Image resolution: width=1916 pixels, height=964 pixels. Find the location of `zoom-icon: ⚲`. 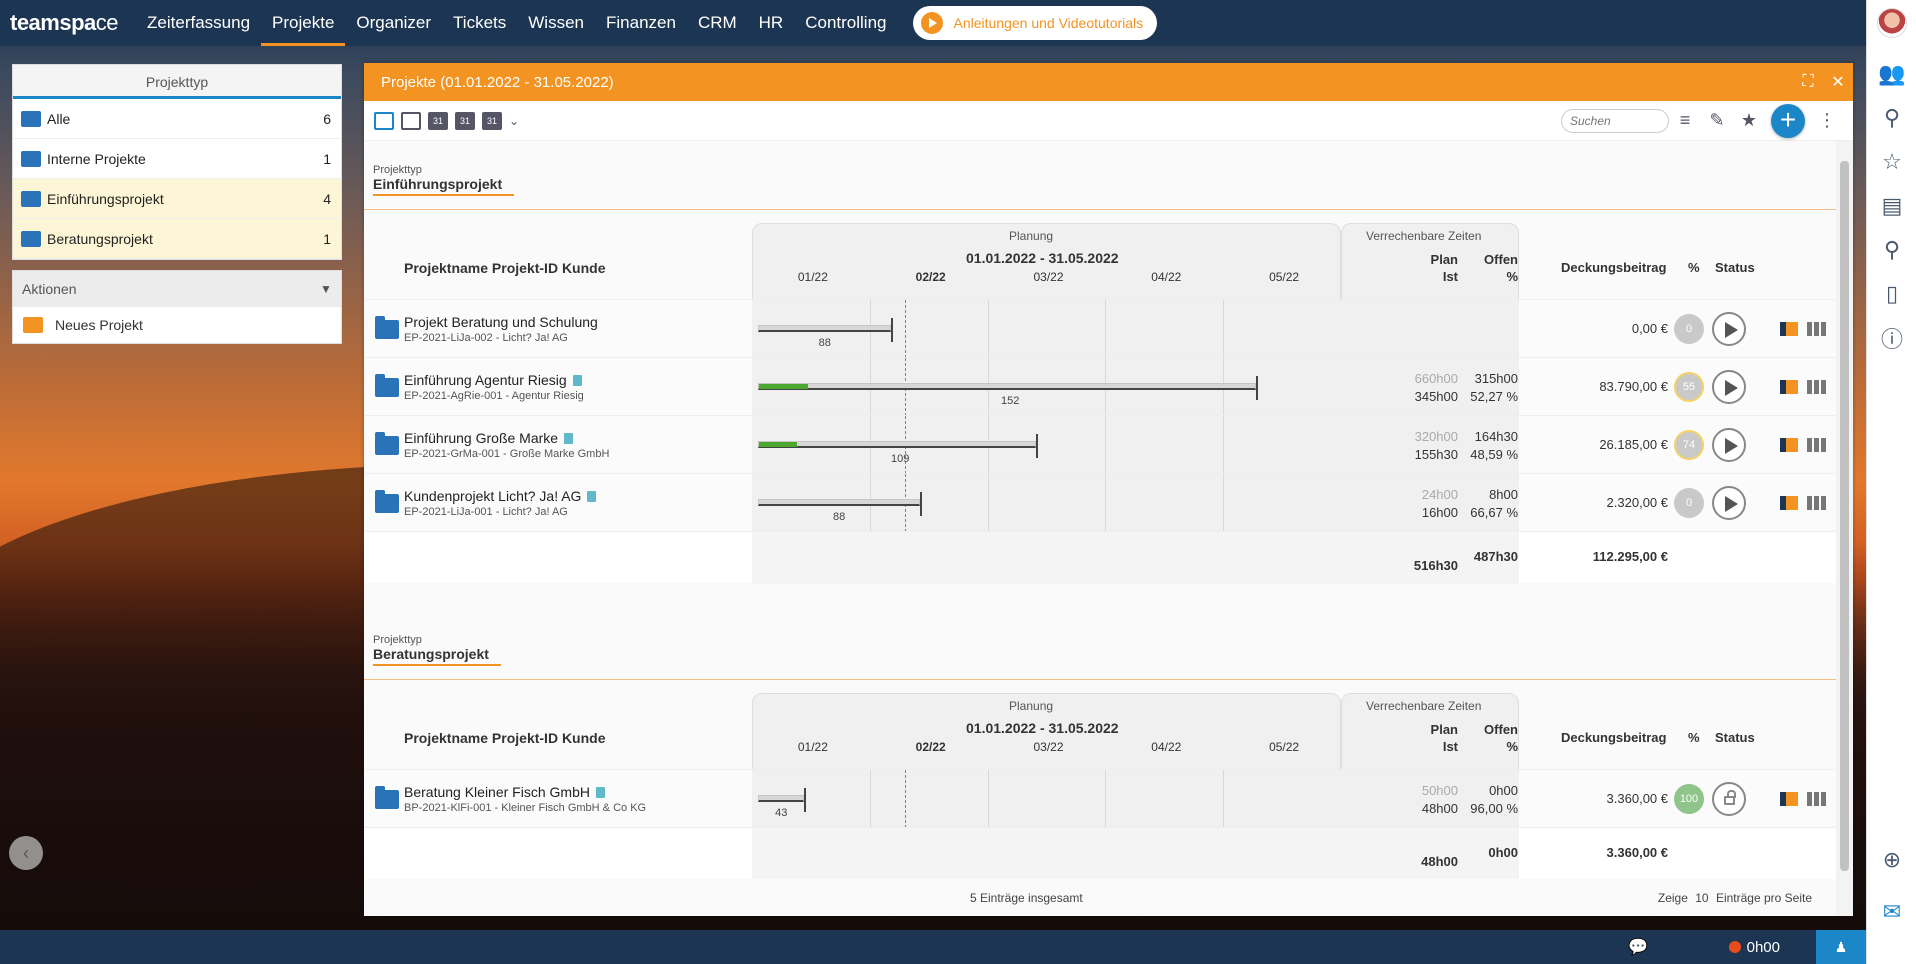

zoom-icon: ⚲ is located at coordinates (1891, 250).